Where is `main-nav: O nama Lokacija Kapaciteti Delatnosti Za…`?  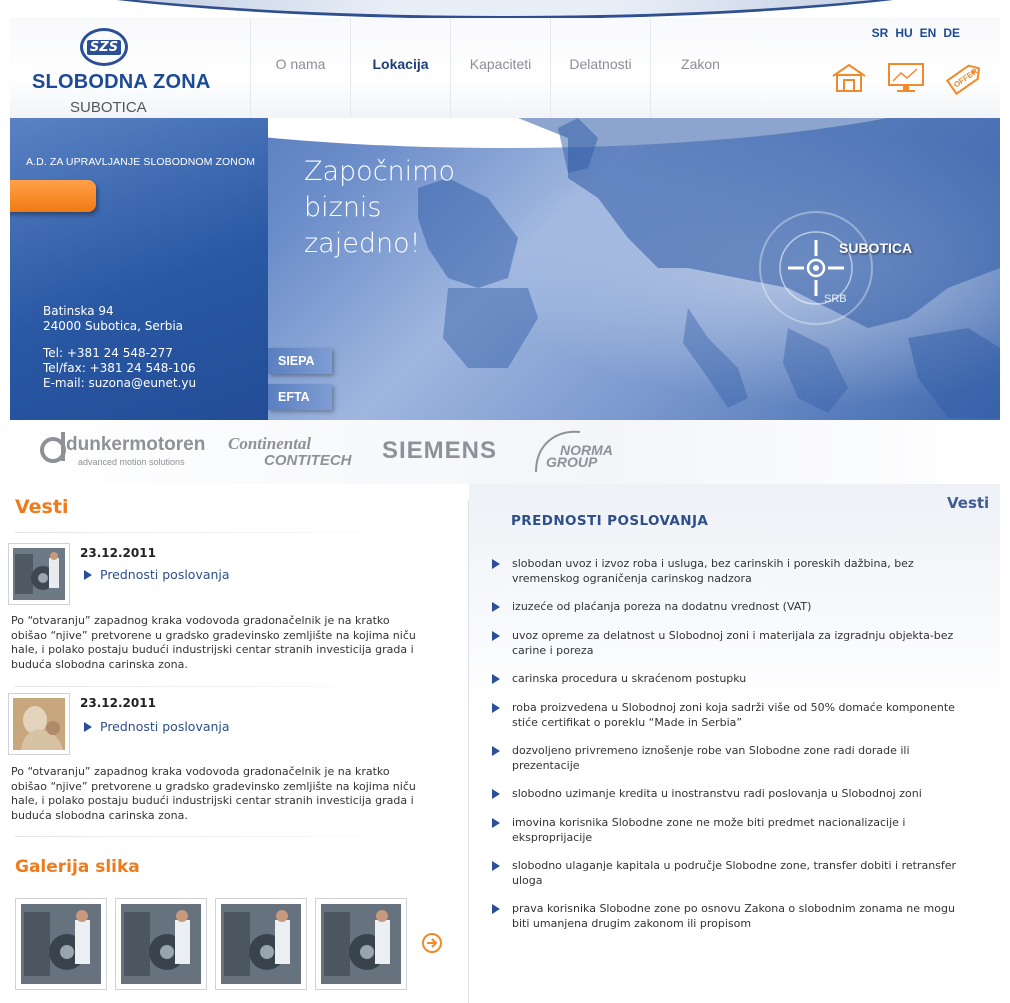 main-nav: O nama Lokacija Kapaciteti Delatnosti Za… is located at coordinates (500, 68).